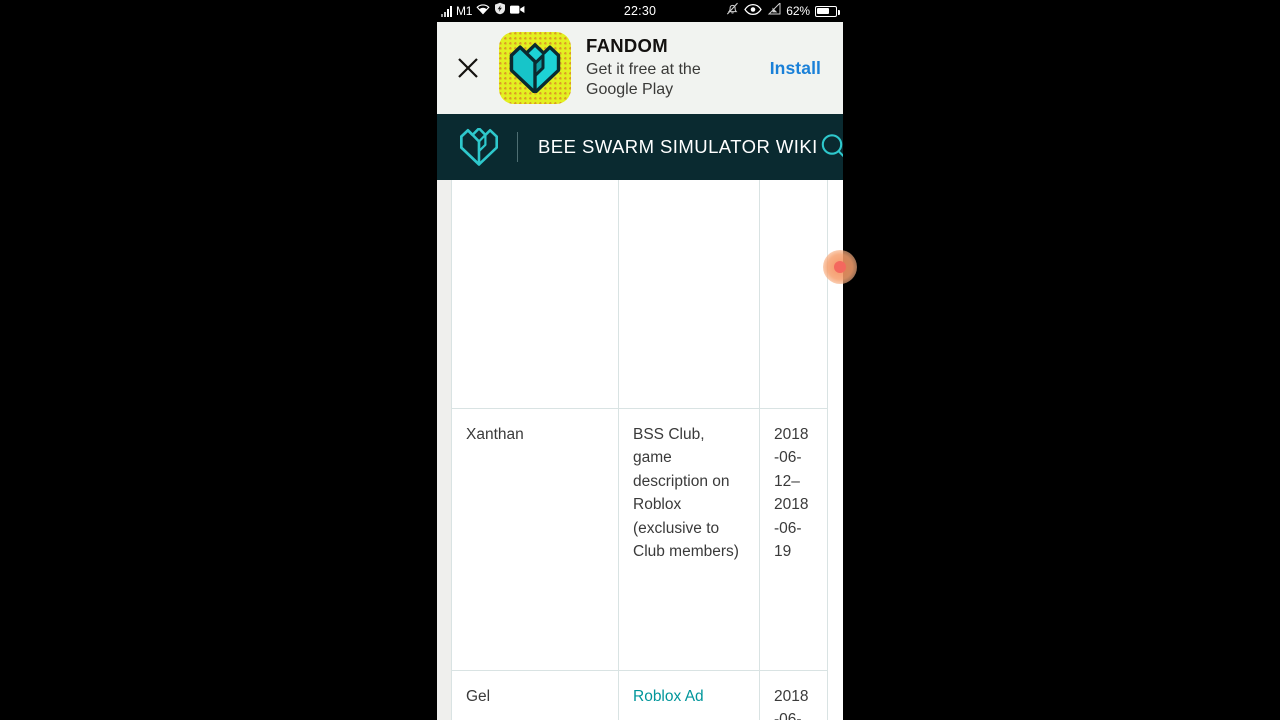 Image resolution: width=1280 pixels, height=720 pixels. I want to click on cell-dates, so click(793, 294).